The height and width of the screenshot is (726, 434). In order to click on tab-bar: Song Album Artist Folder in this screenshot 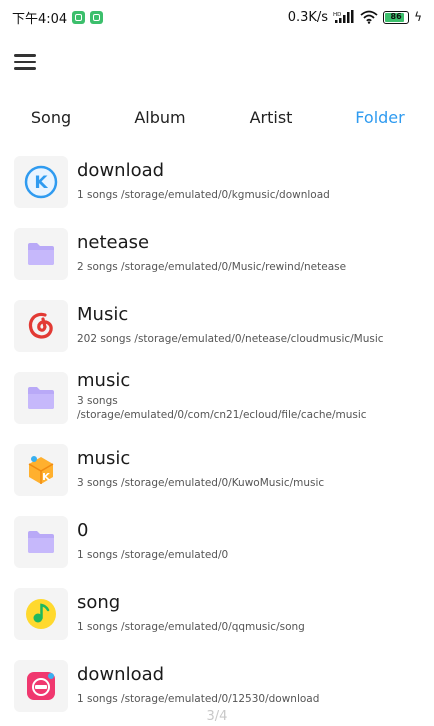, I will do `click(217, 117)`.